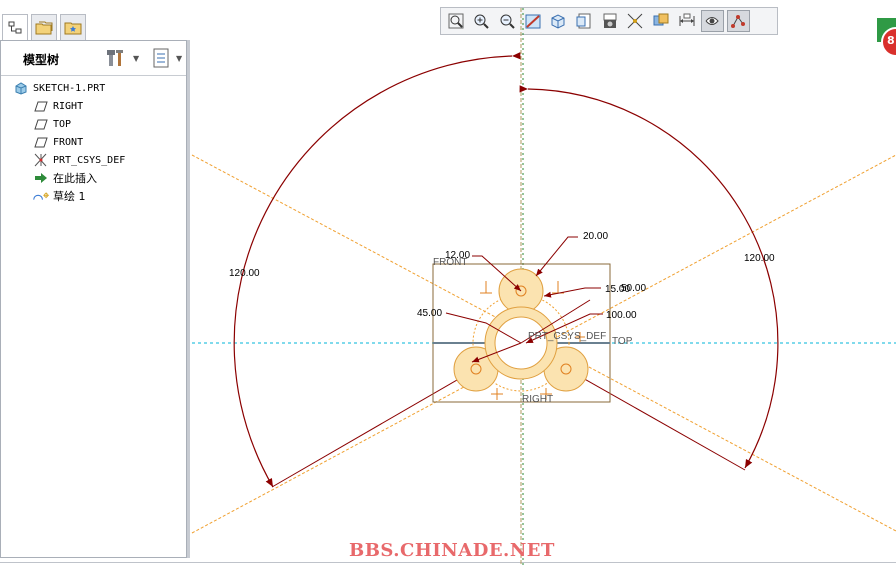 The height and width of the screenshot is (571, 896). Describe the element at coordinates (595, 236) in the screenshot. I see `dim-20: 20.00` at that location.